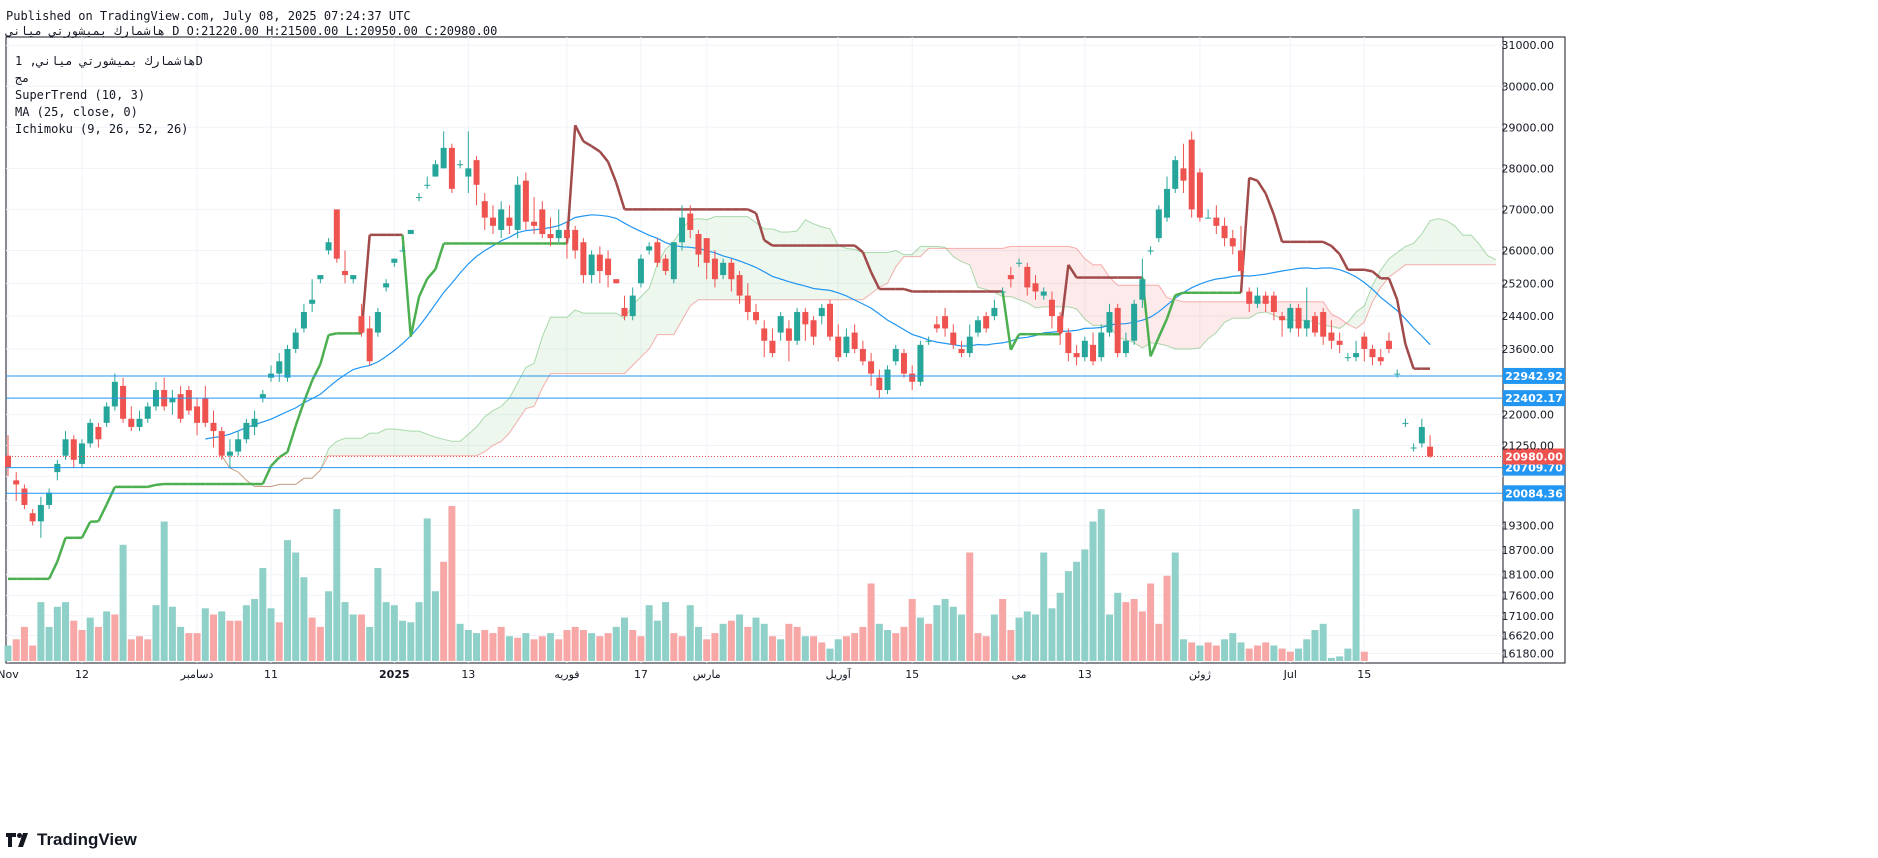 The height and width of the screenshot is (858, 1878). I want to click on legend-supertrend: SuperTrend (10, 3), so click(109, 95).